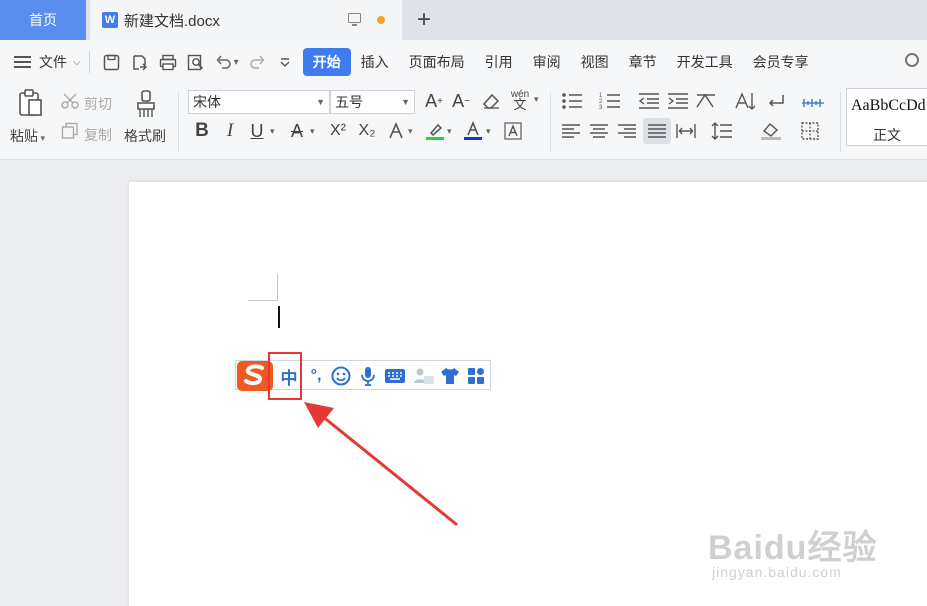 The height and width of the screenshot is (606, 927). Describe the element at coordinates (777, 572) in the screenshot. I see `watermark-url: jingyan.baidu.com` at that location.